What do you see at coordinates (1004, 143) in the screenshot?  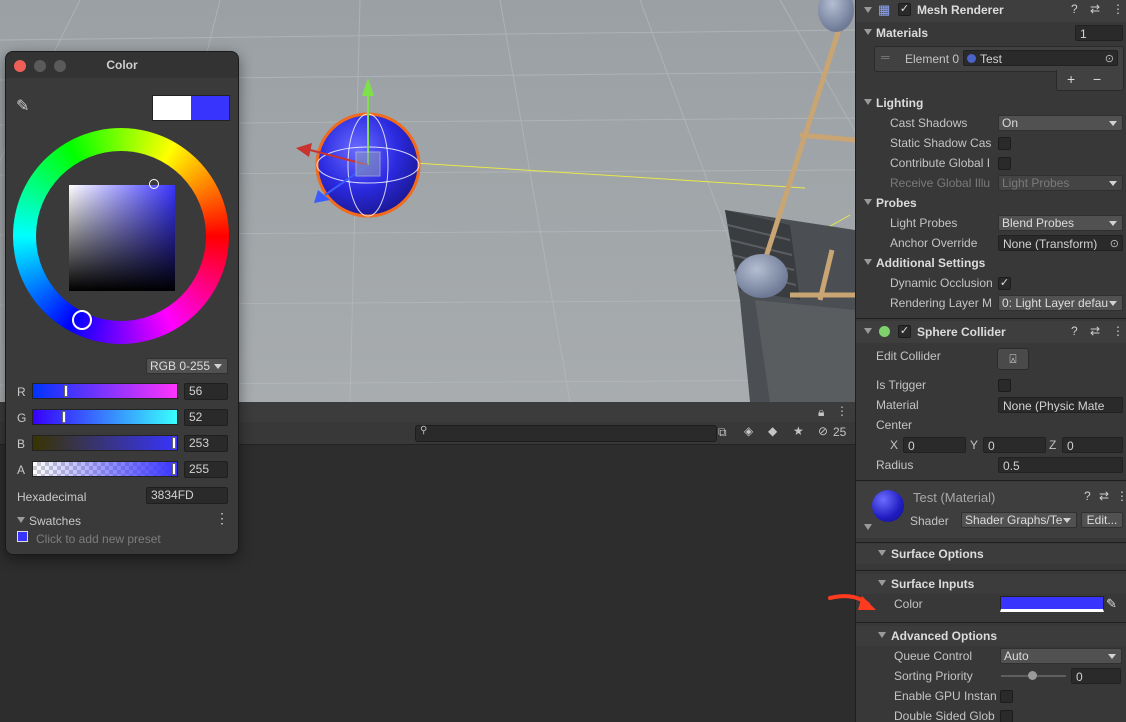 I see `static-shadow-checkbox` at bounding box center [1004, 143].